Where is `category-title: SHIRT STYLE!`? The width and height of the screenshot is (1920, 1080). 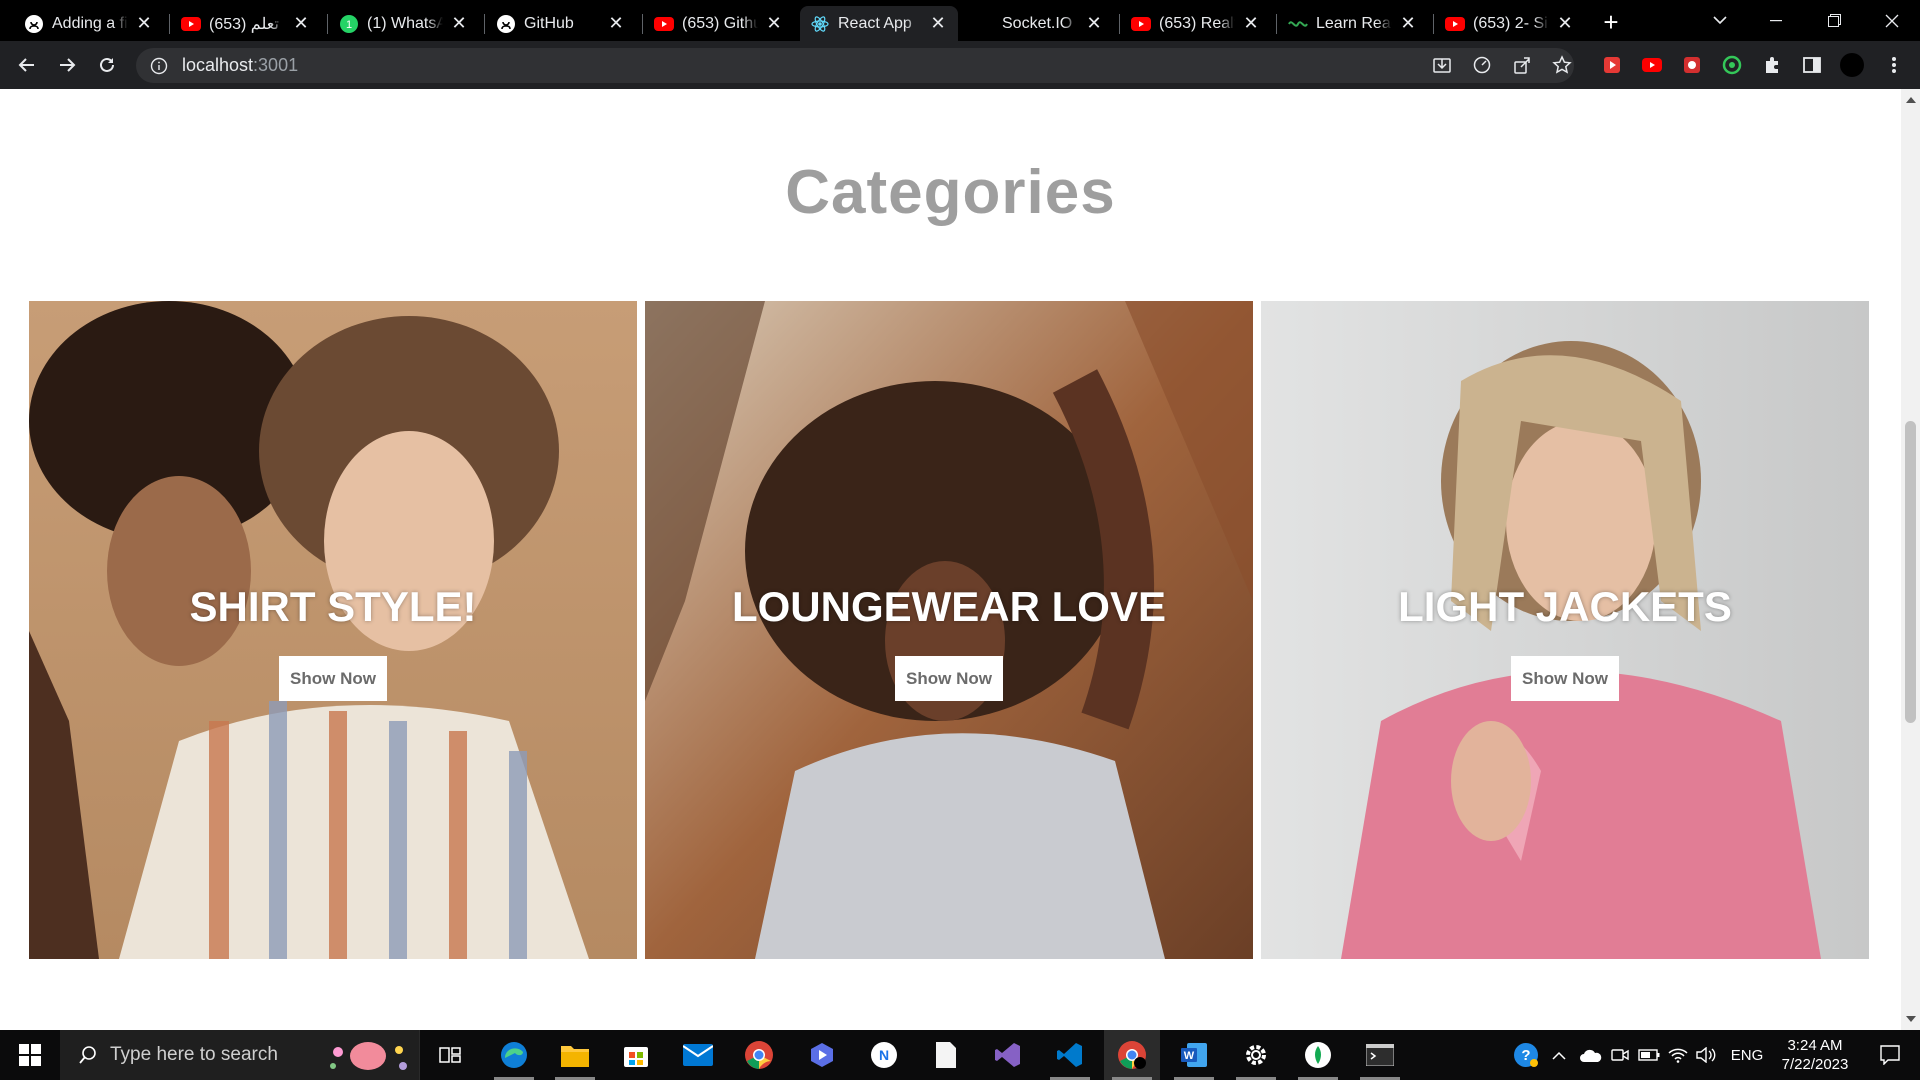 category-title: SHIRT STYLE! is located at coordinates (333, 606).